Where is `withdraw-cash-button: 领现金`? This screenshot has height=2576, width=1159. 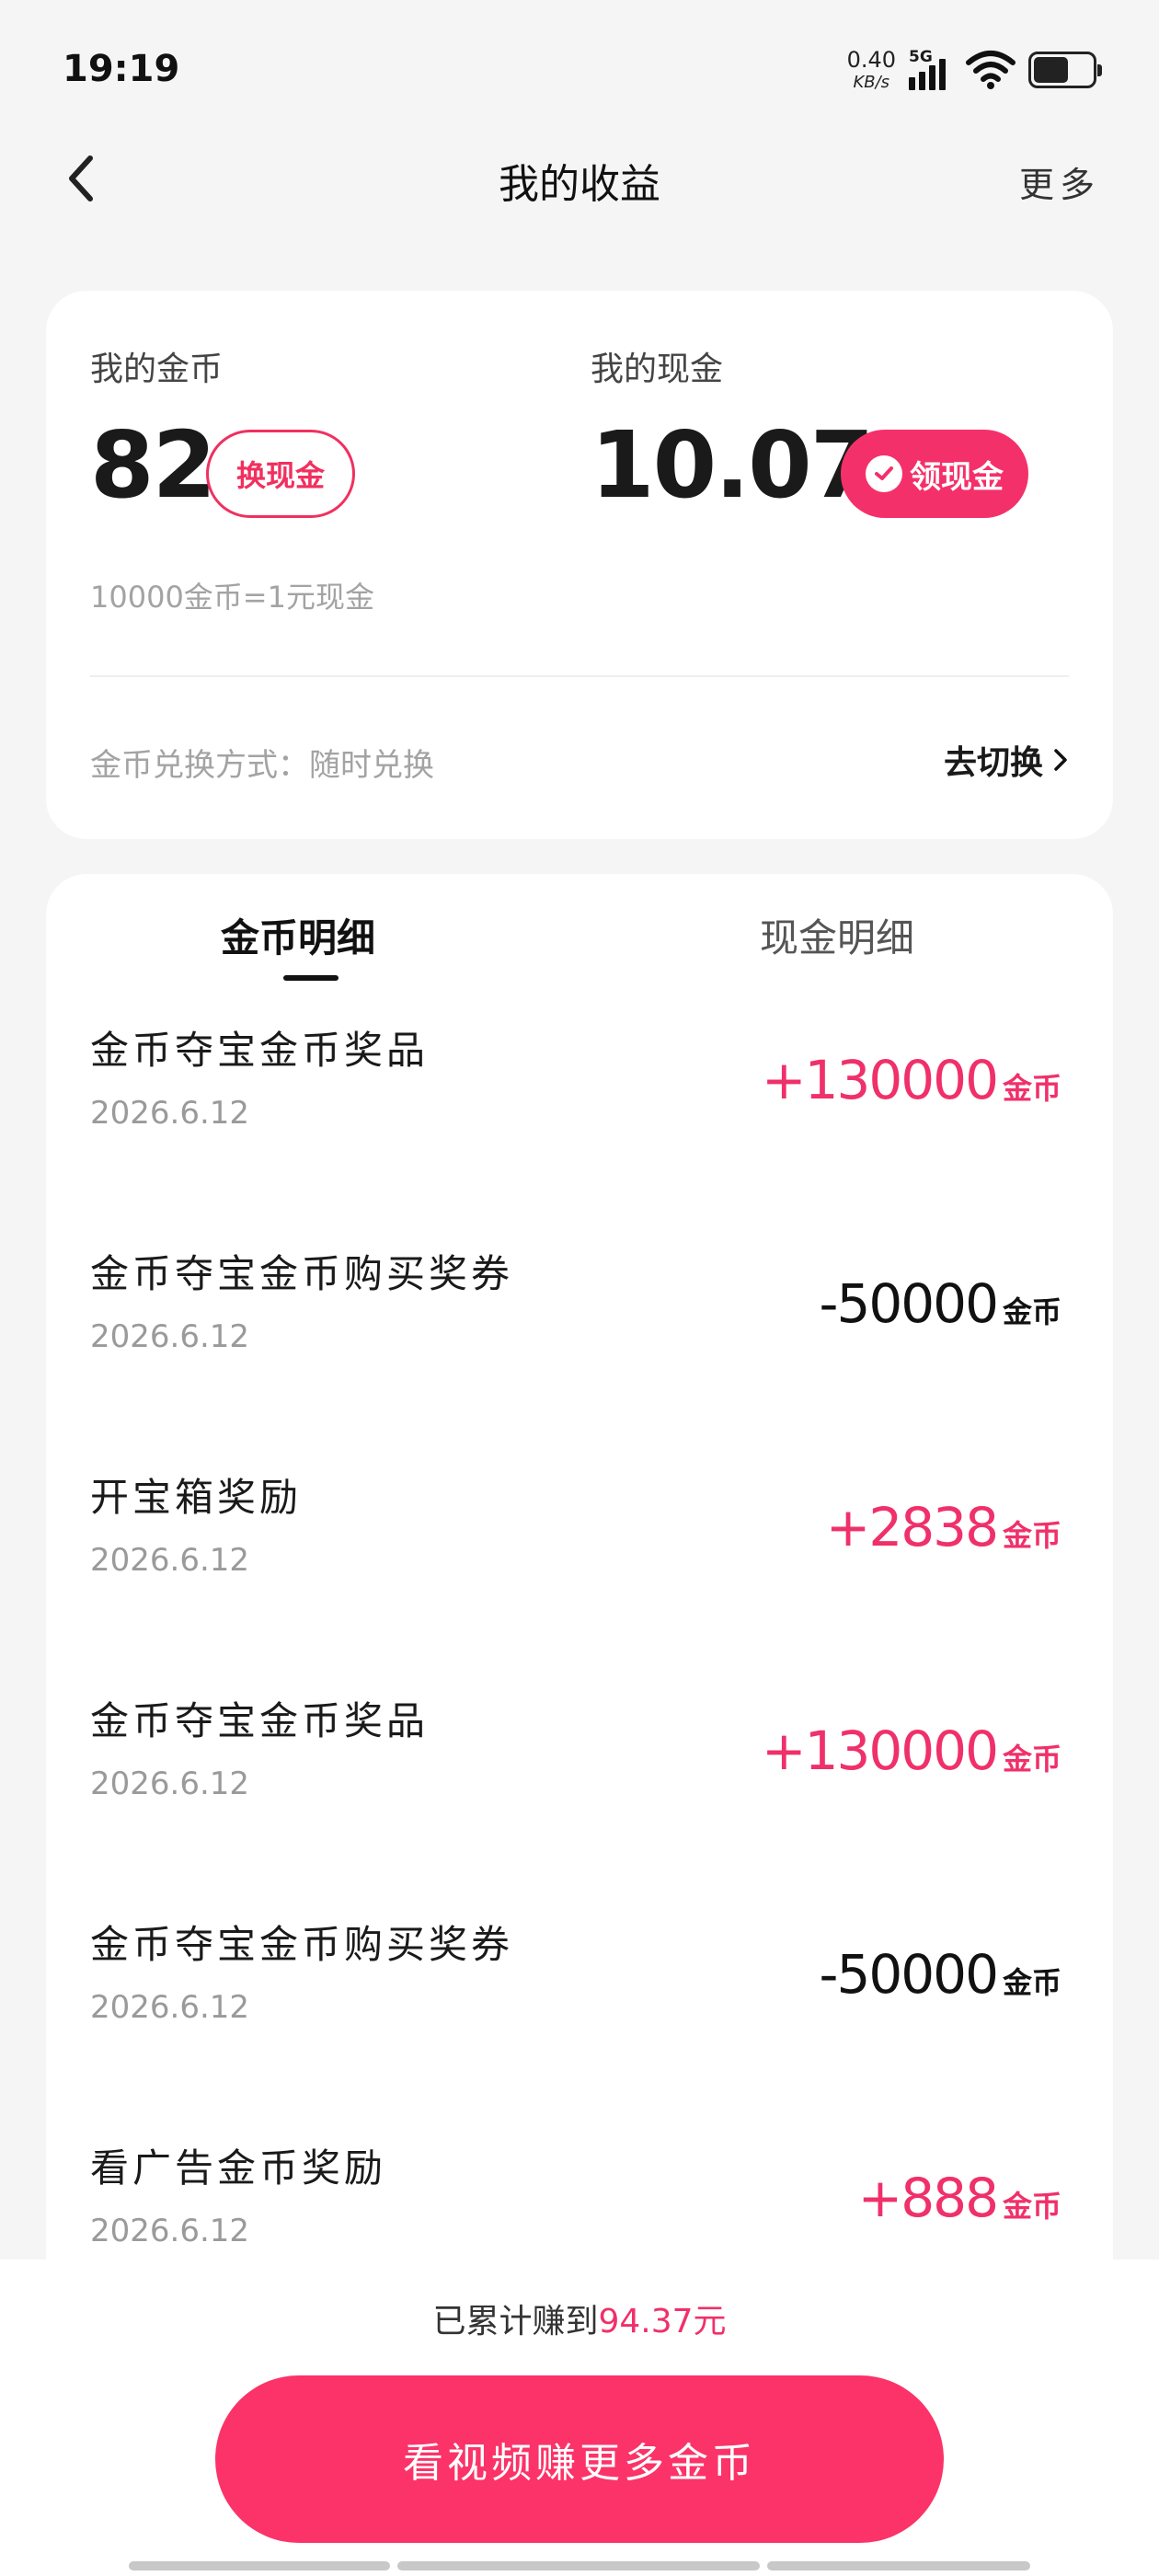
withdraw-cash-button: 领现金 is located at coordinates (934, 474).